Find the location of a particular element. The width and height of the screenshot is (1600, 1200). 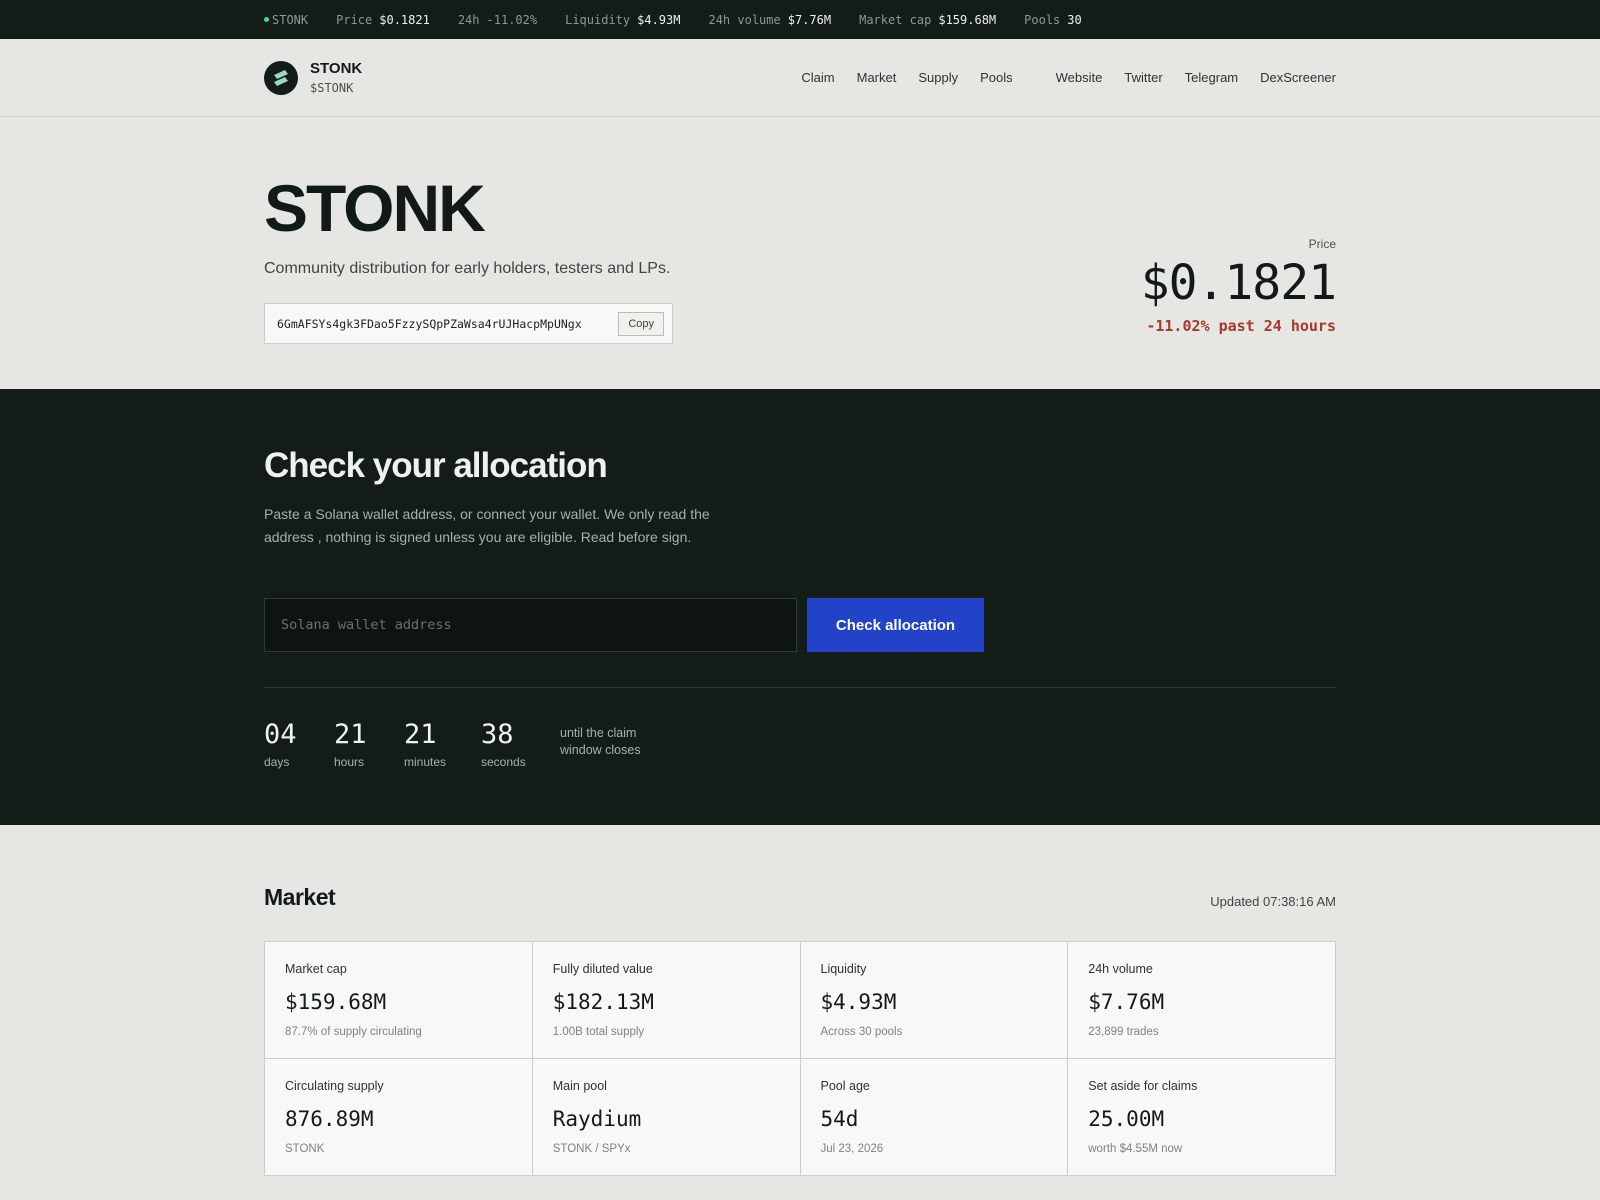

wallet-address-input is located at coordinates (530, 625).